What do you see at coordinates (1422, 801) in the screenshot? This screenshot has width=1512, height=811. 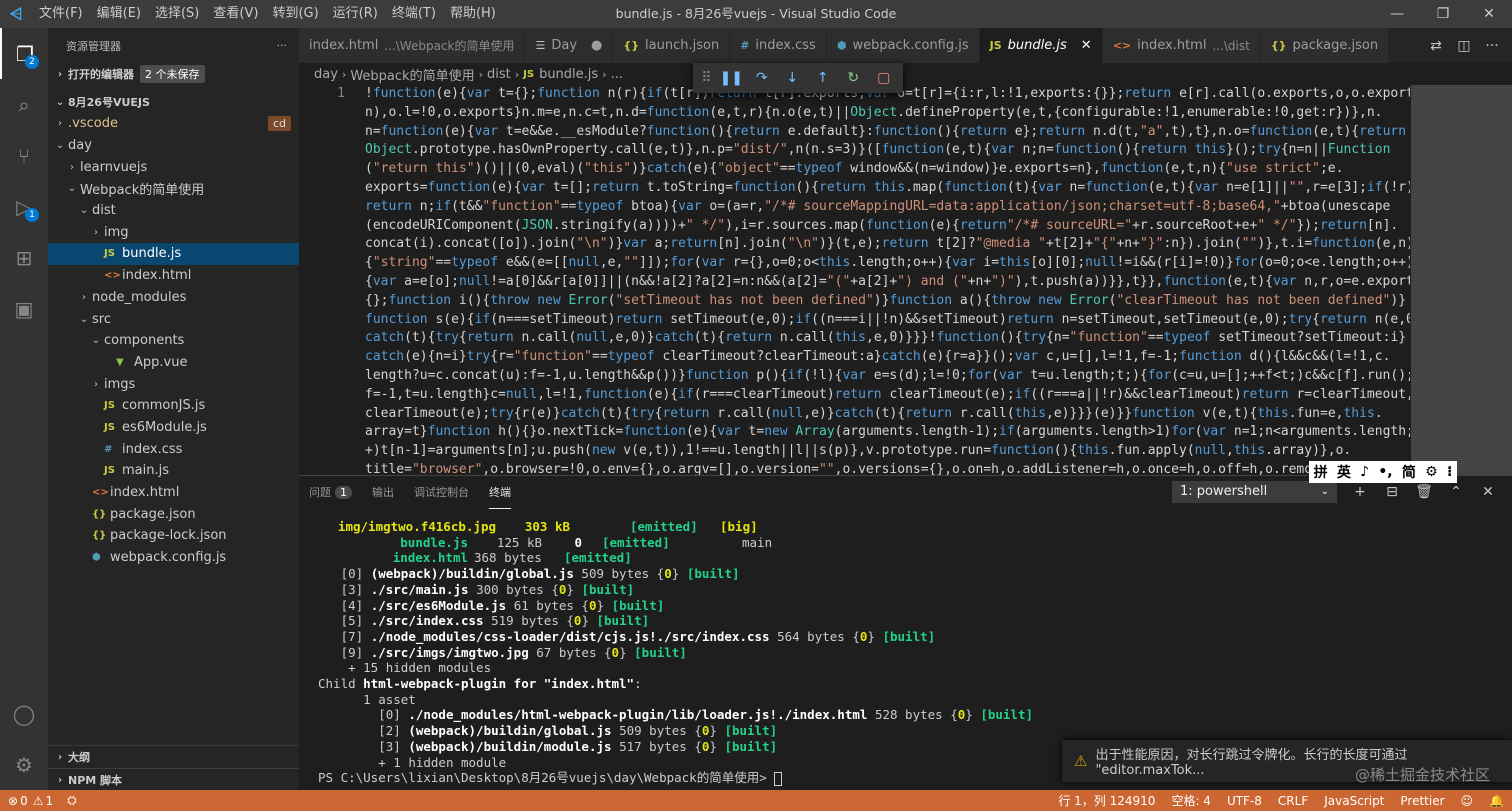 I see `formatter: Prettier` at bounding box center [1422, 801].